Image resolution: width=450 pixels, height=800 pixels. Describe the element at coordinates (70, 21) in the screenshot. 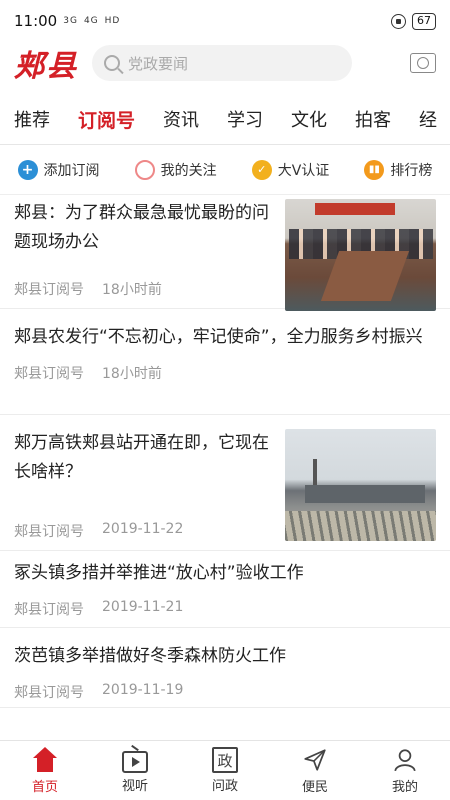

I see `signal-3g: 3G` at that location.